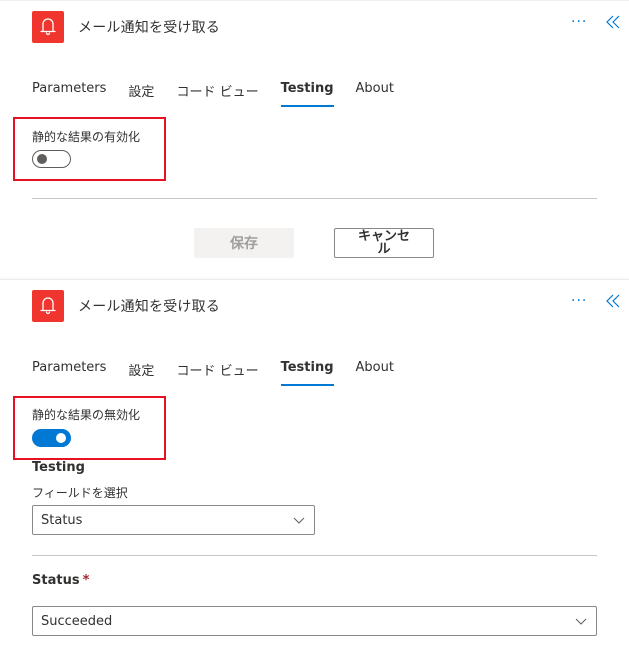  Describe the element at coordinates (244, 243) in the screenshot. I see `save-button: 保存` at that location.